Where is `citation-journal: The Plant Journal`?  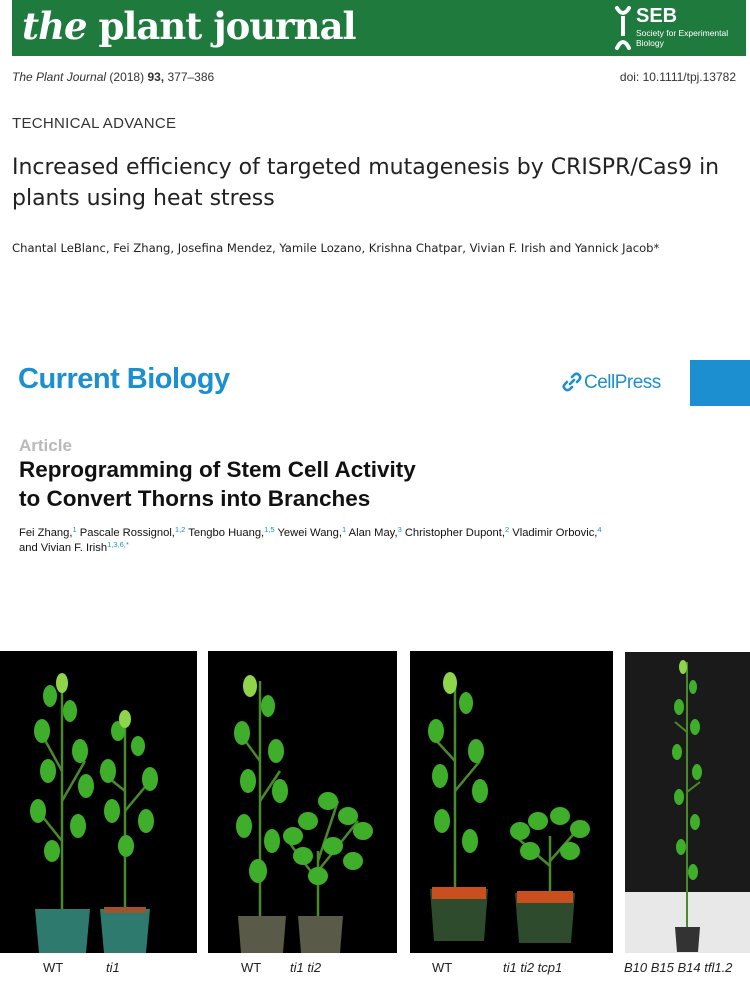 citation-journal: The Plant Journal is located at coordinates (59, 77).